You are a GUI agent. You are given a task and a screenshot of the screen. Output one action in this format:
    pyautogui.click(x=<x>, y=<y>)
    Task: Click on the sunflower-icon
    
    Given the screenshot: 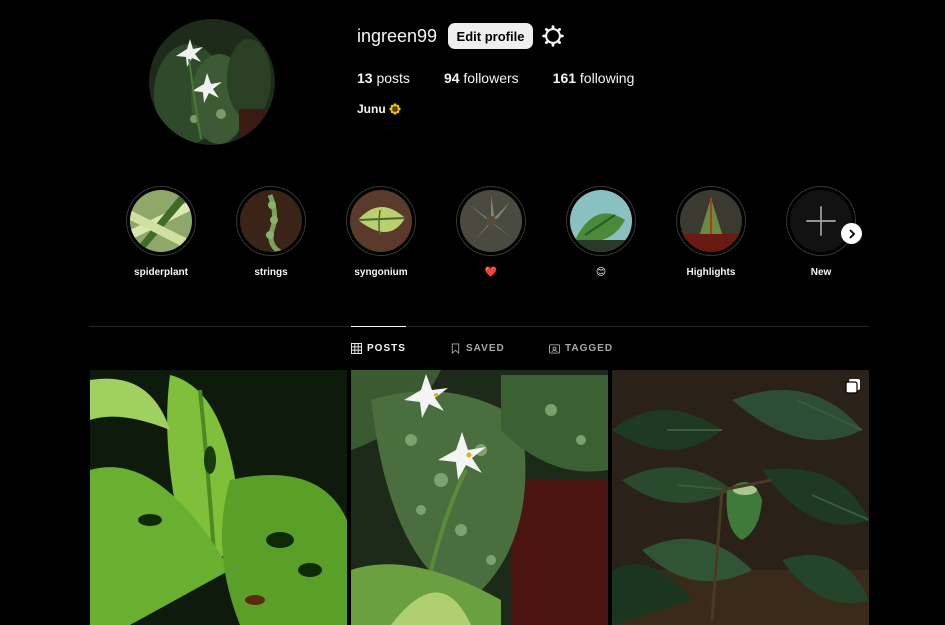 What is the action you would take?
    pyautogui.click(x=395, y=109)
    